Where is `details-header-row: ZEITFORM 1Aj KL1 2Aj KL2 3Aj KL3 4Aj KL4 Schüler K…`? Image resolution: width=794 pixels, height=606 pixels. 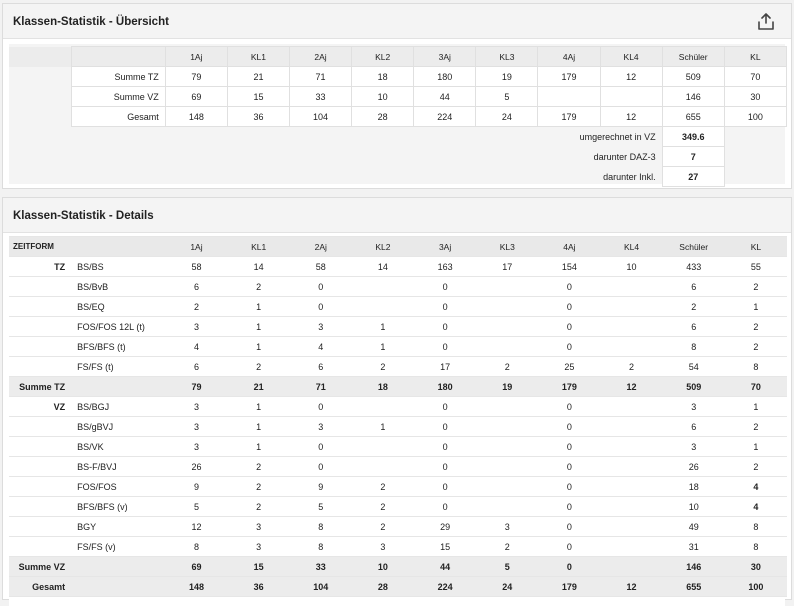
details-header-row: ZEITFORM 1Aj KL1 2Aj KL2 3Aj KL3 4Aj KL4 Schüler K… is located at coordinates (398, 246).